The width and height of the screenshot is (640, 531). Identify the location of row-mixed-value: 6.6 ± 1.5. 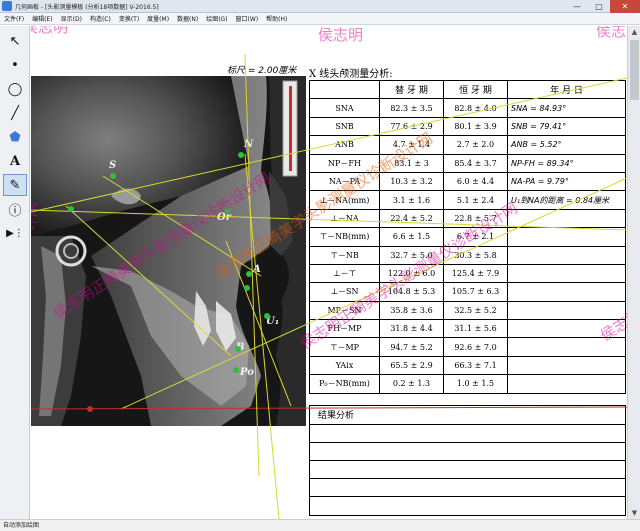
(411, 237).